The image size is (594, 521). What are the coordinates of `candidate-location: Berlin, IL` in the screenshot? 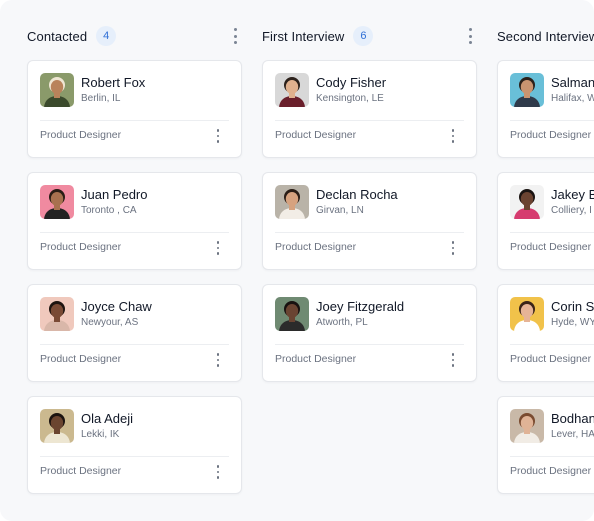 It's located at (101, 98).